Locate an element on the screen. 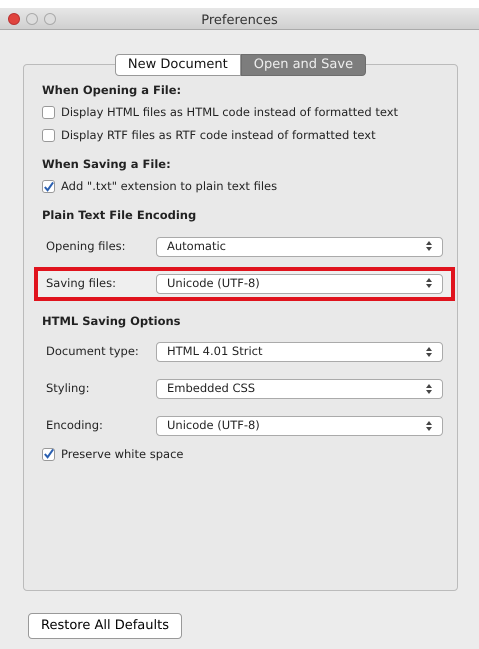 The width and height of the screenshot is (479, 649). checkbox-label: Preserve white space is located at coordinates (122, 454).